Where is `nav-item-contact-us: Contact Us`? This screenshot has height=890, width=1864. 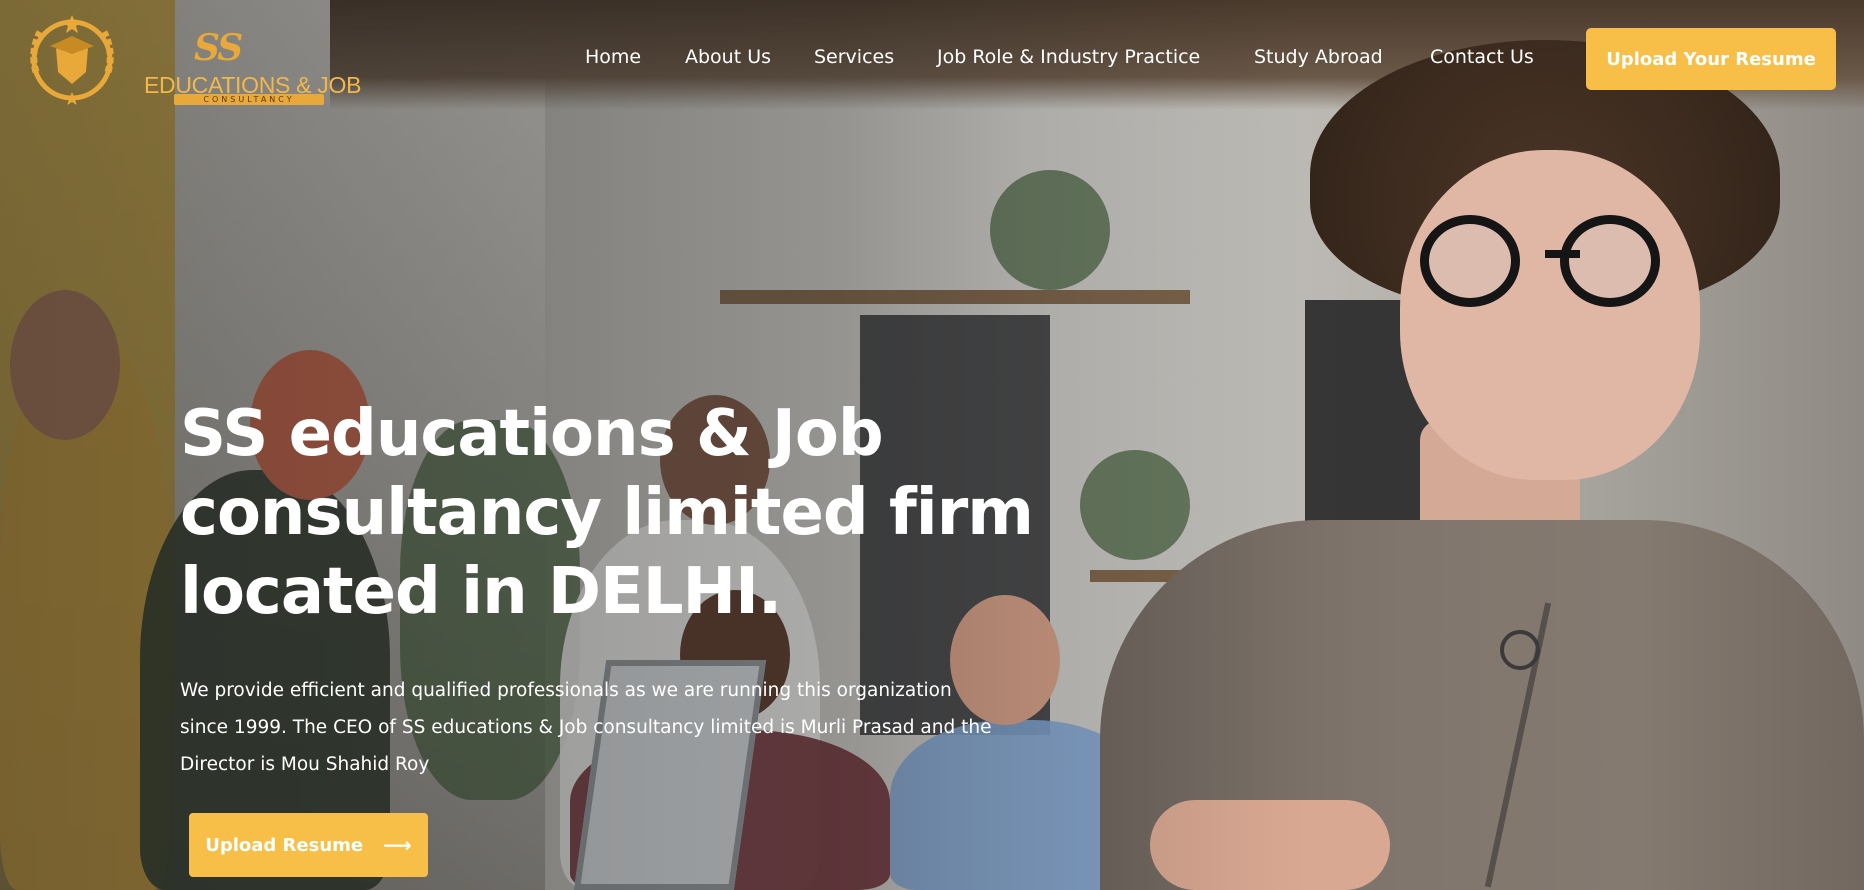 nav-item-contact-us: Contact Us is located at coordinates (1482, 57).